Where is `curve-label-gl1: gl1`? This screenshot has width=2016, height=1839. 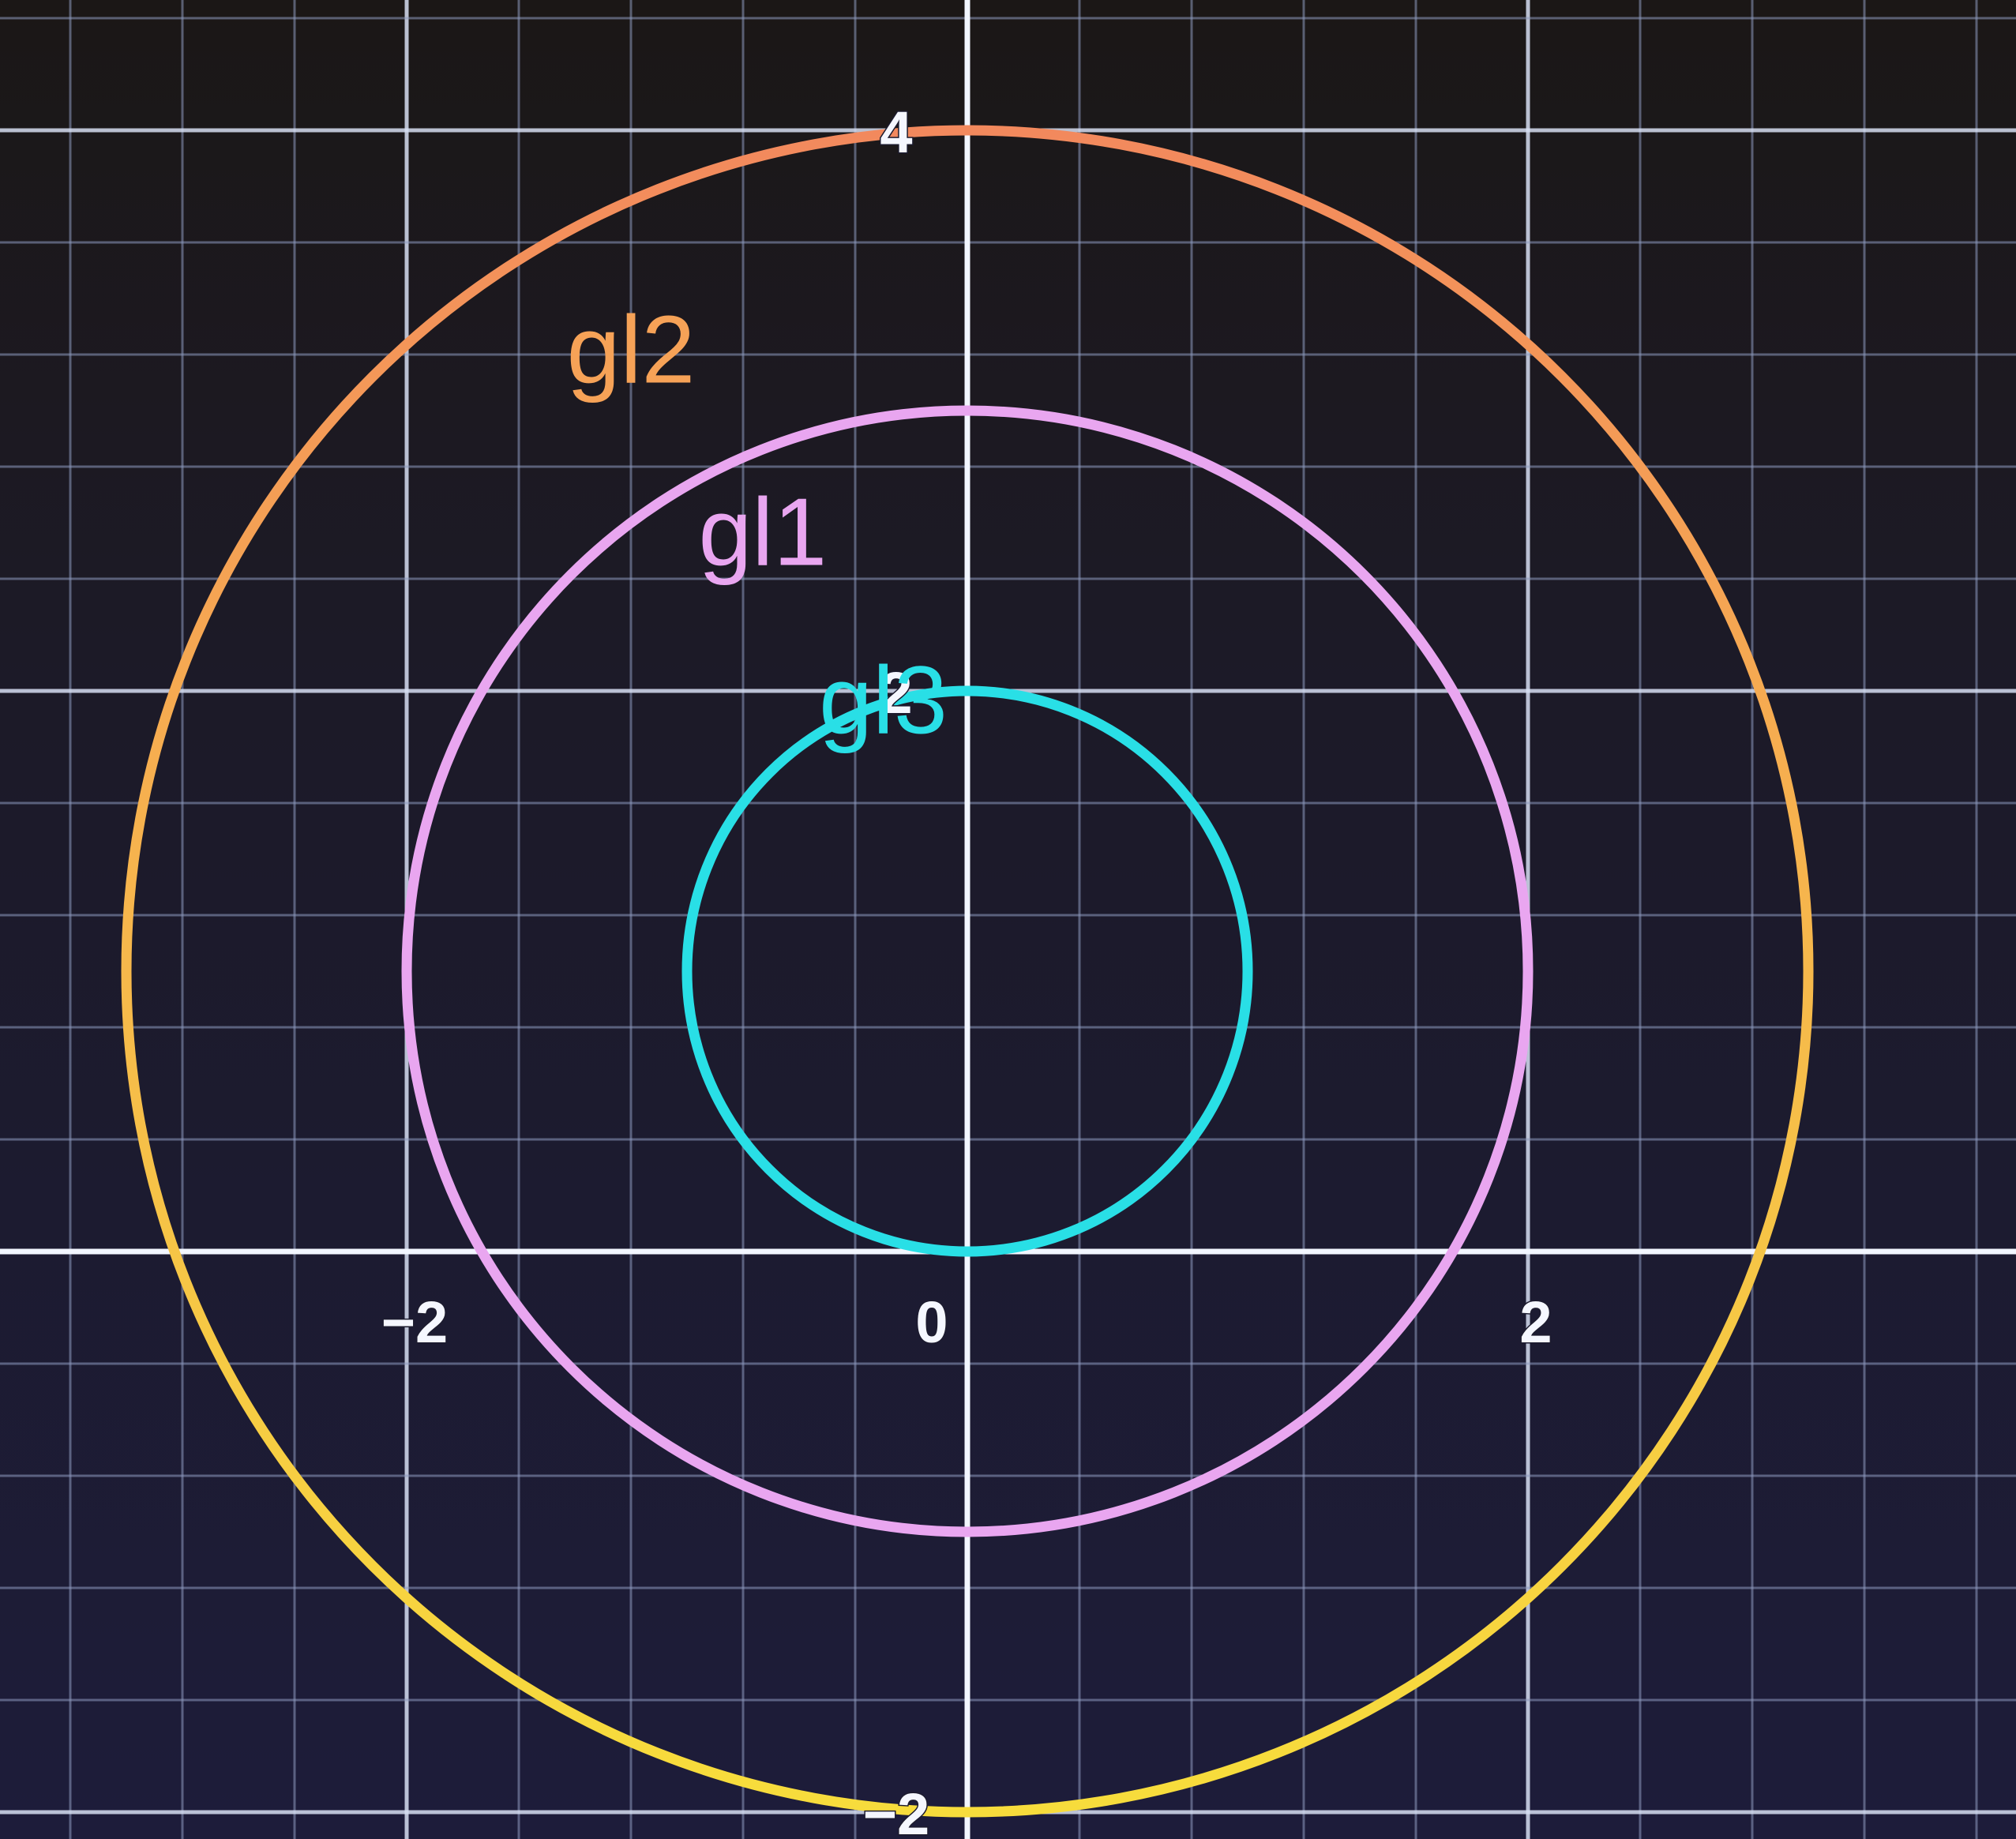 curve-label-gl1: gl1 is located at coordinates (762, 531).